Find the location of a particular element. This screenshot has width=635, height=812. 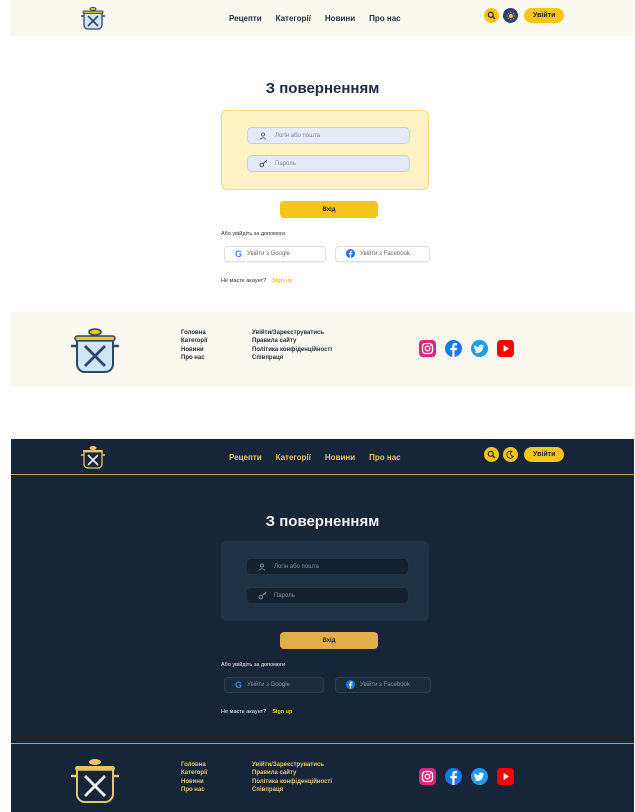

moon-icon is located at coordinates (510, 454).